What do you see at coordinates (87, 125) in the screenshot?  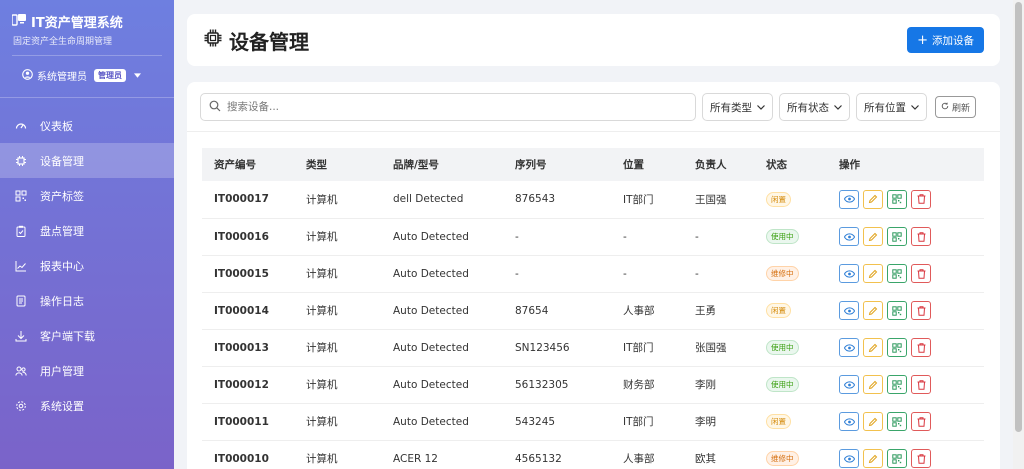 I see `sidebar-item-dashboard: 仪表板` at bounding box center [87, 125].